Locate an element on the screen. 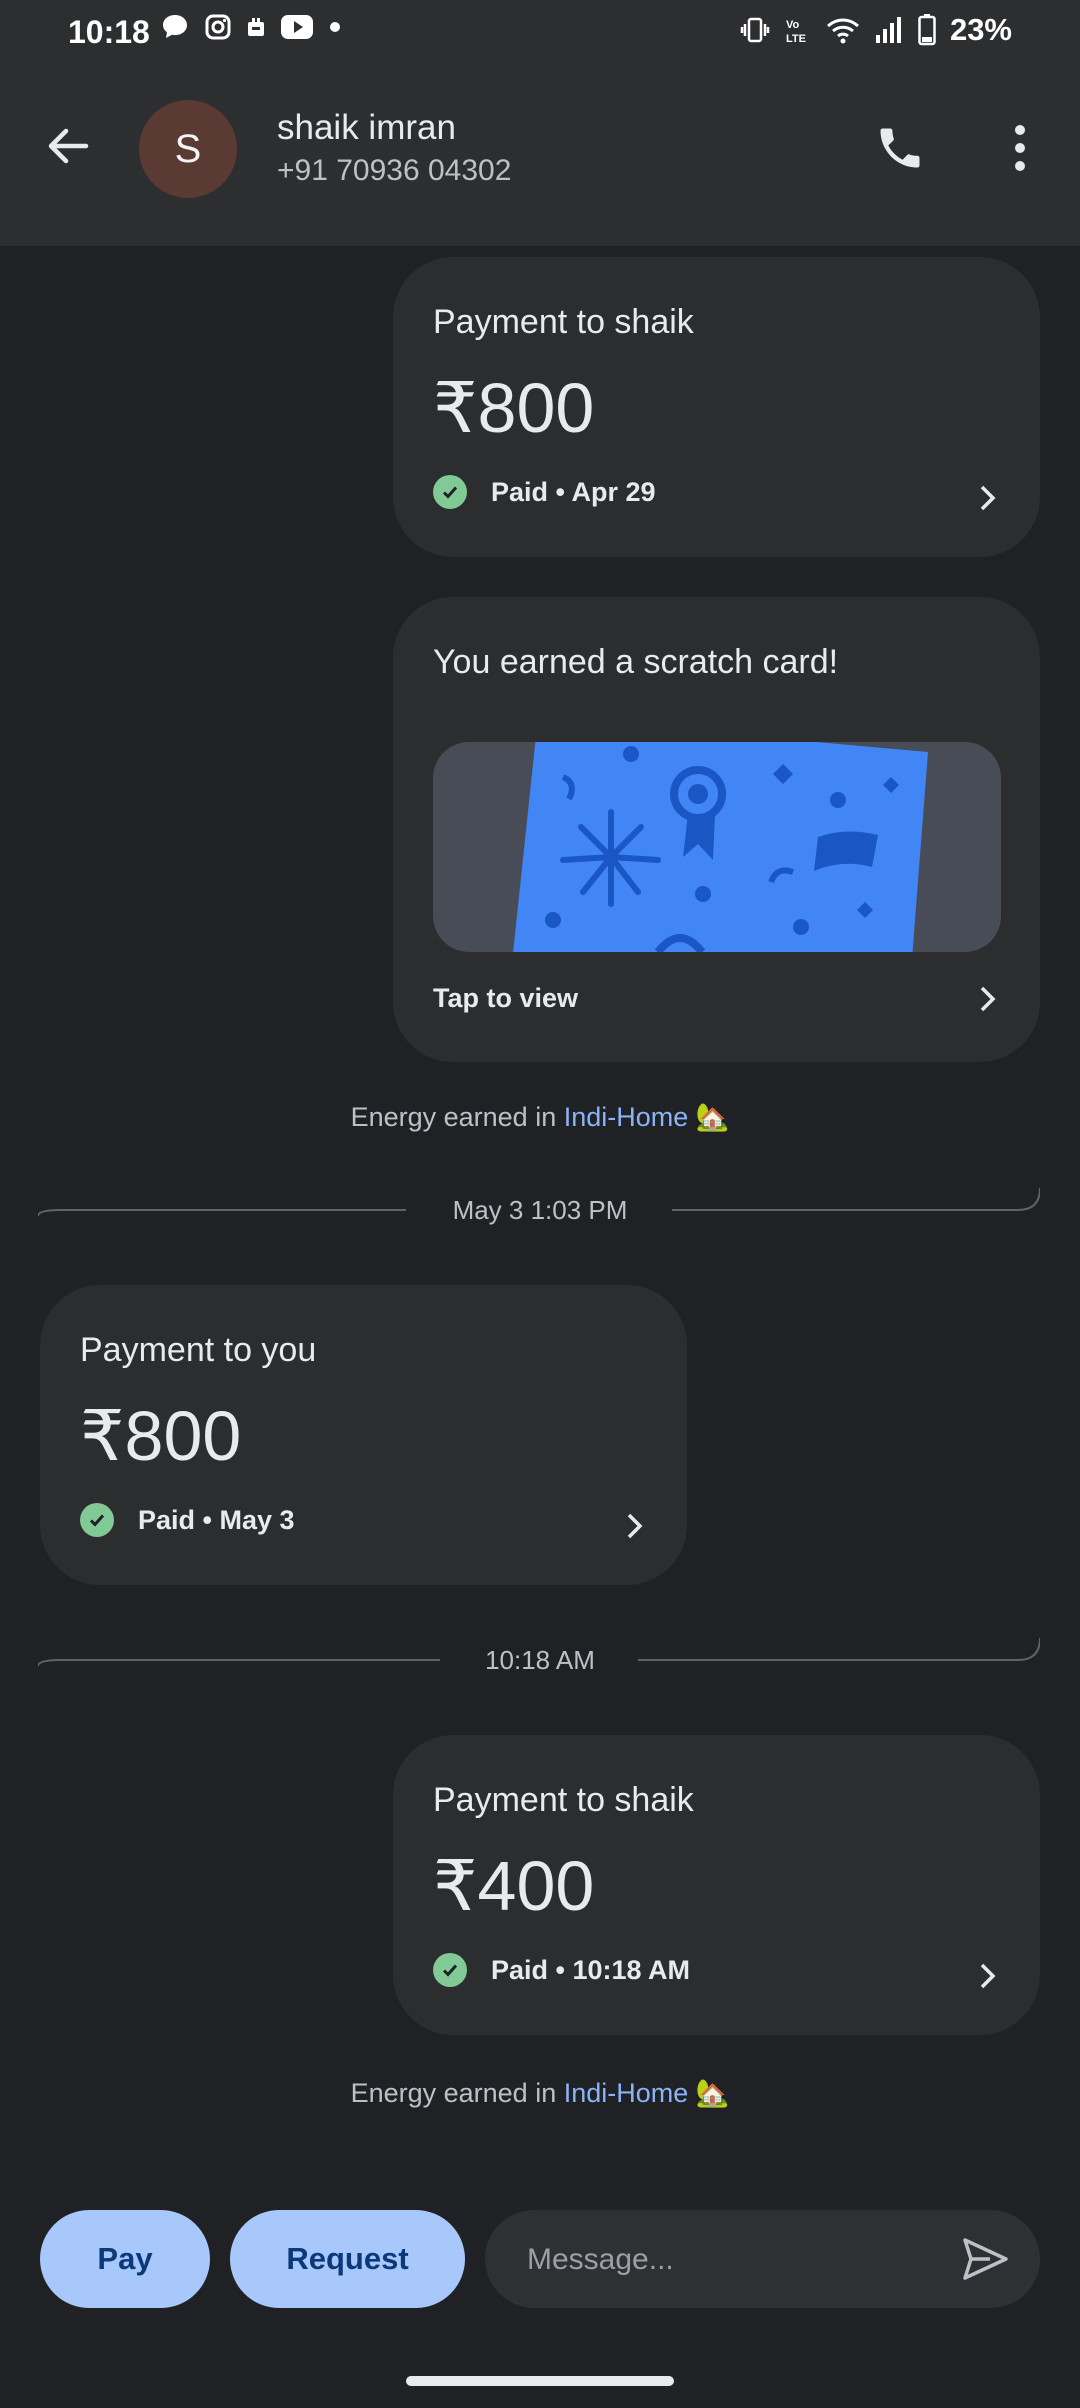 The height and width of the screenshot is (2408, 1080). system-icons: Vo LTE 23% is located at coordinates (876, 30).